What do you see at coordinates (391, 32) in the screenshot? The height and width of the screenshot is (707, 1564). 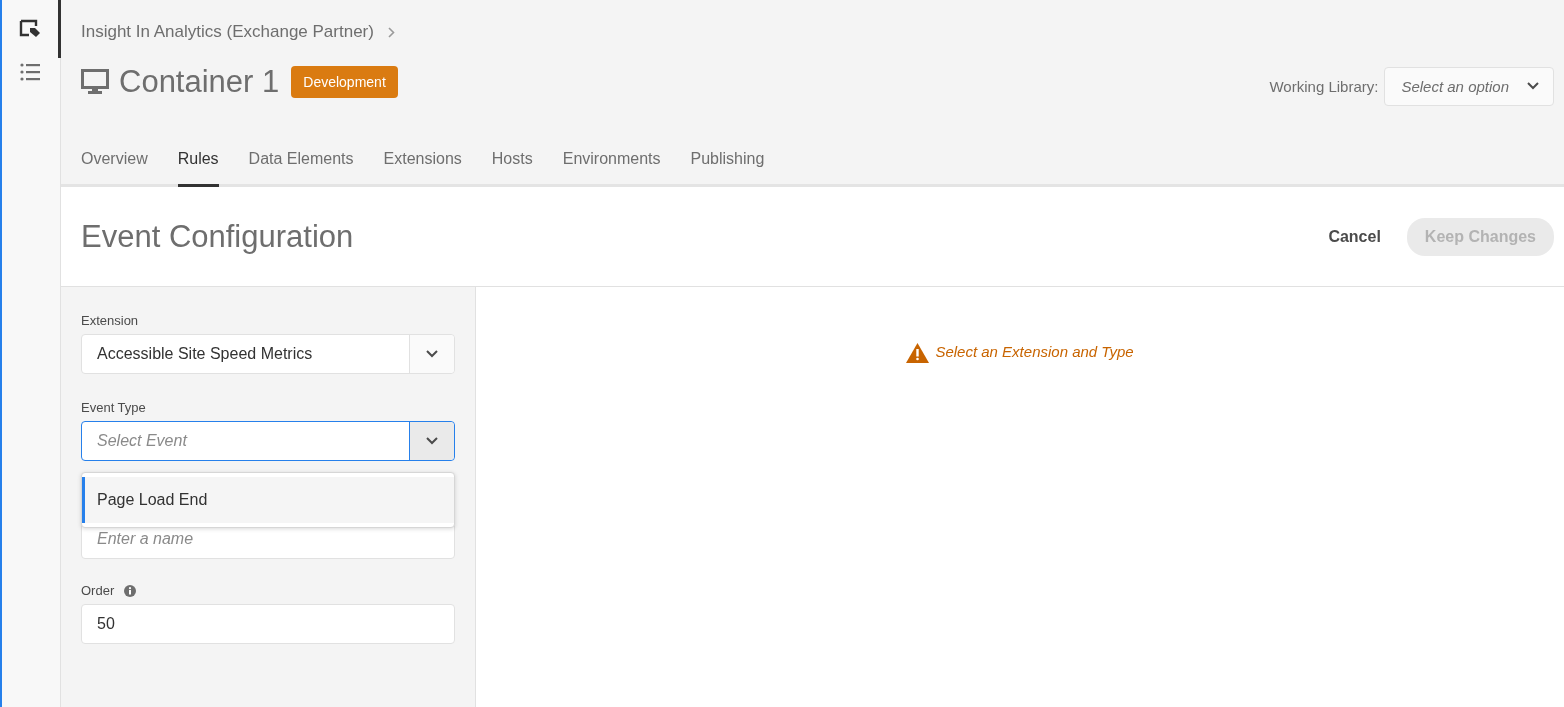 I see `chevron-right-icon` at bounding box center [391, 32].